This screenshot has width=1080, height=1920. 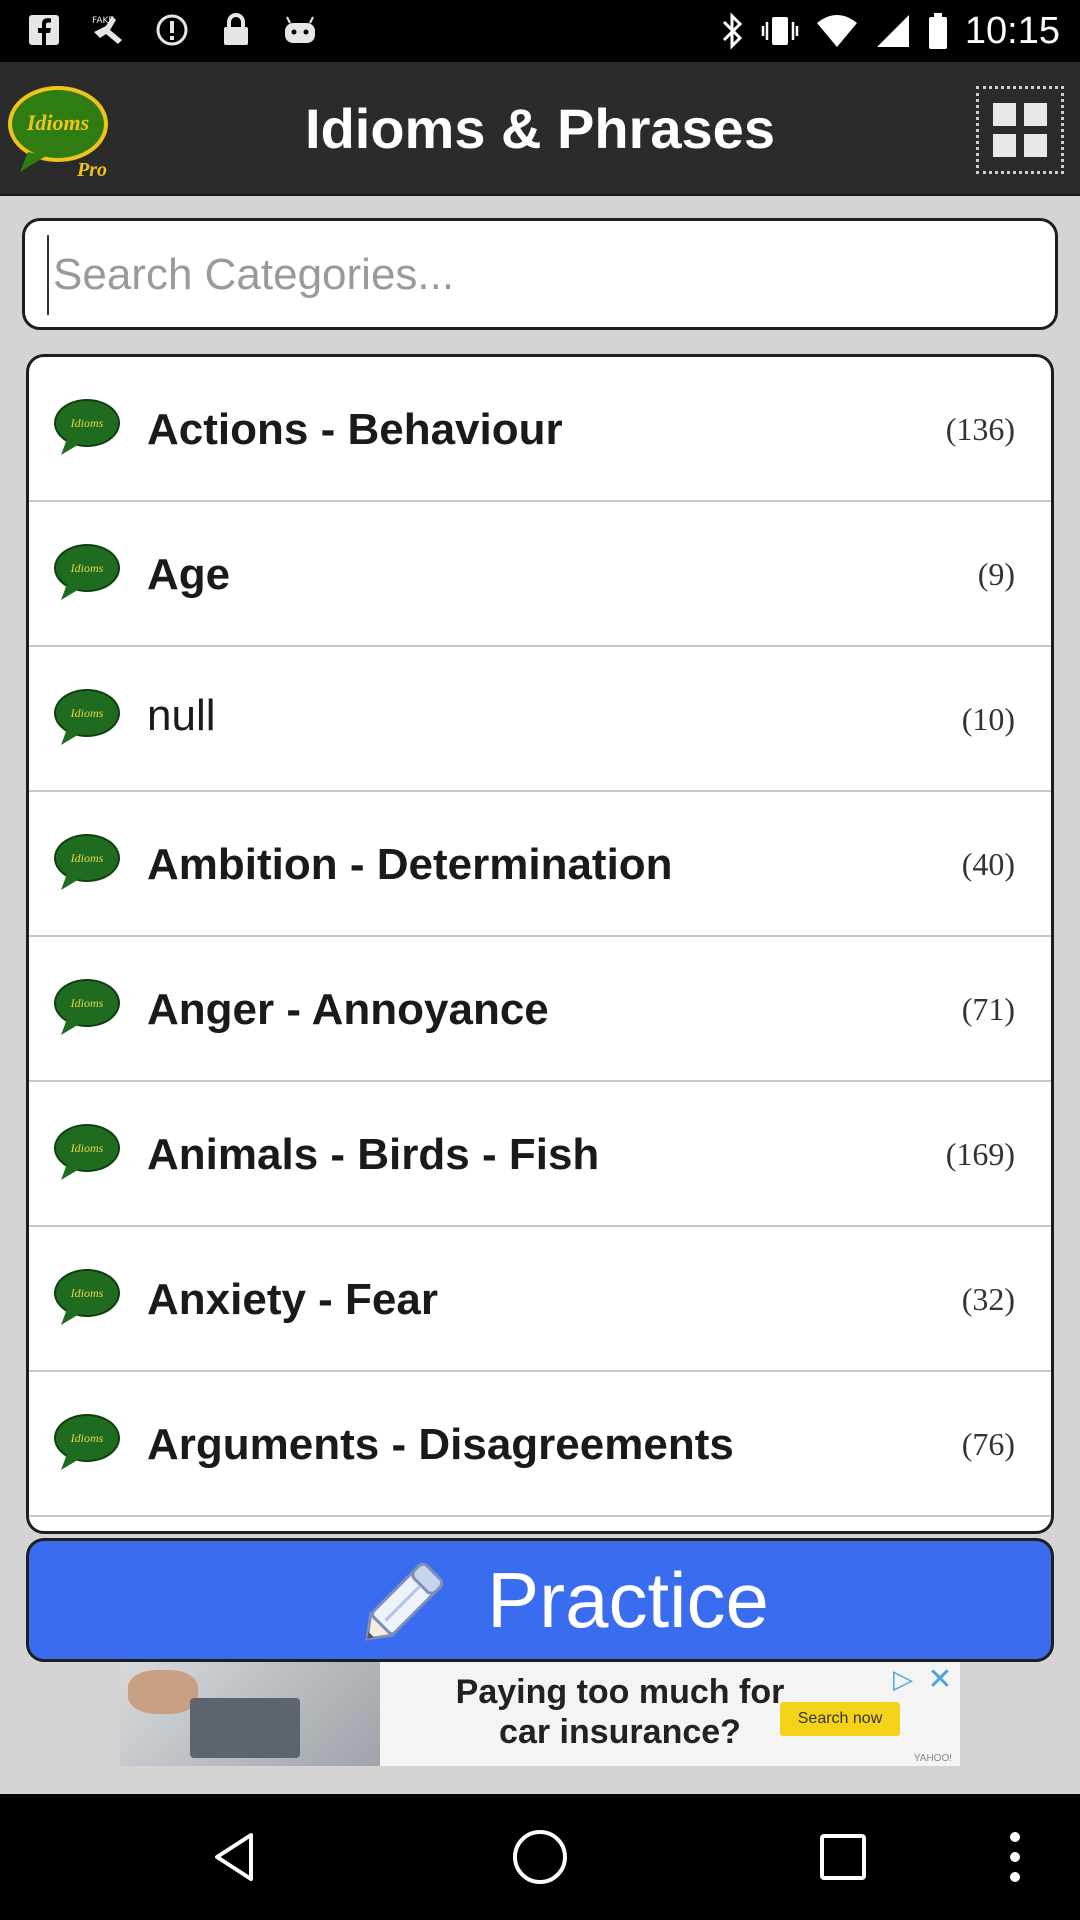 What do you see at coordinates (1020, 130) in the screenshot?
I see `grid-menu-button` at bounding box center [1020, 130].